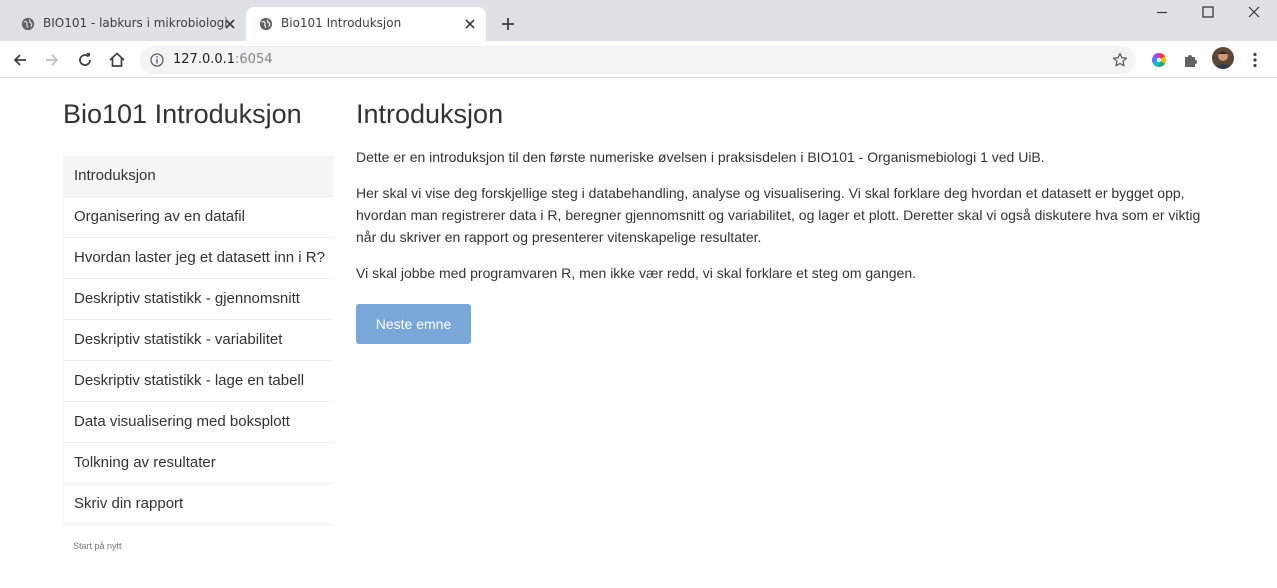 This screenshot has height=588, width=1277. What do you see at coordinates (117, 60) in the screenshot?
I see `home-icon` at bounding box center [117, 60].